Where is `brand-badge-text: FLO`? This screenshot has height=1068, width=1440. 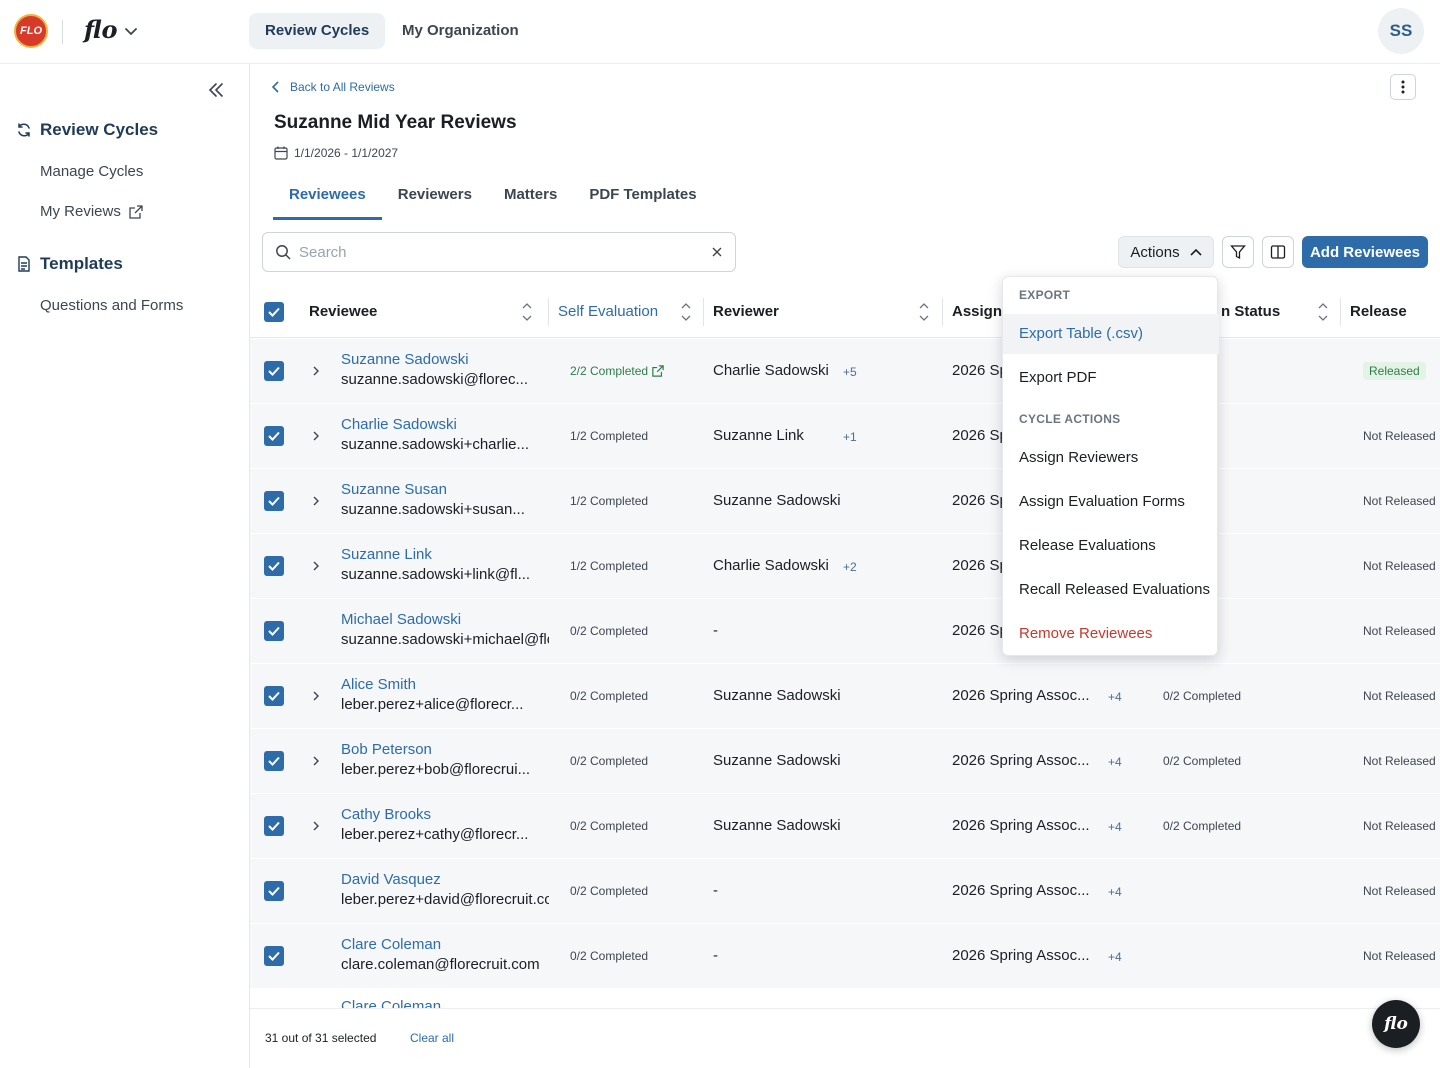
brand-badge-text: FLO is located at coordinates (31, 31).